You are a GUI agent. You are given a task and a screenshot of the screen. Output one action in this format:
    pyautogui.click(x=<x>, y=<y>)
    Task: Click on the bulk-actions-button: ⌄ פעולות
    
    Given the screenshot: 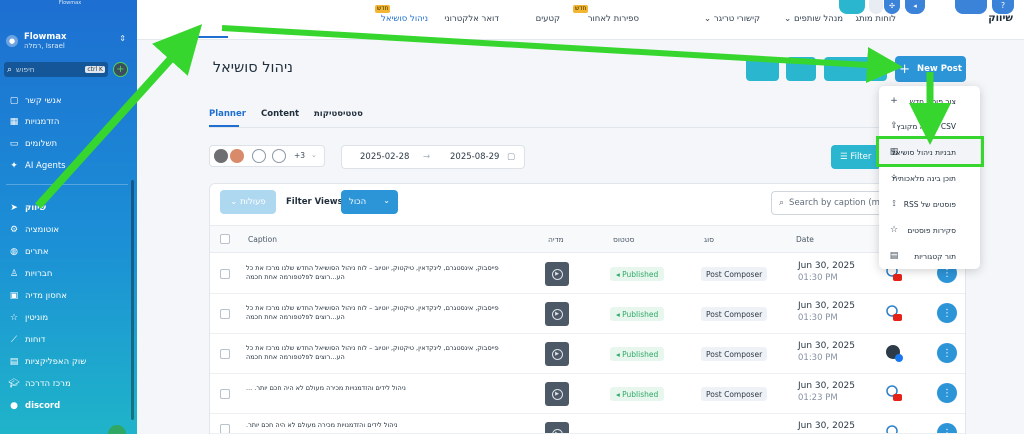 What is the action you would take?
    pyautogui.click(x=248, y=202)
    